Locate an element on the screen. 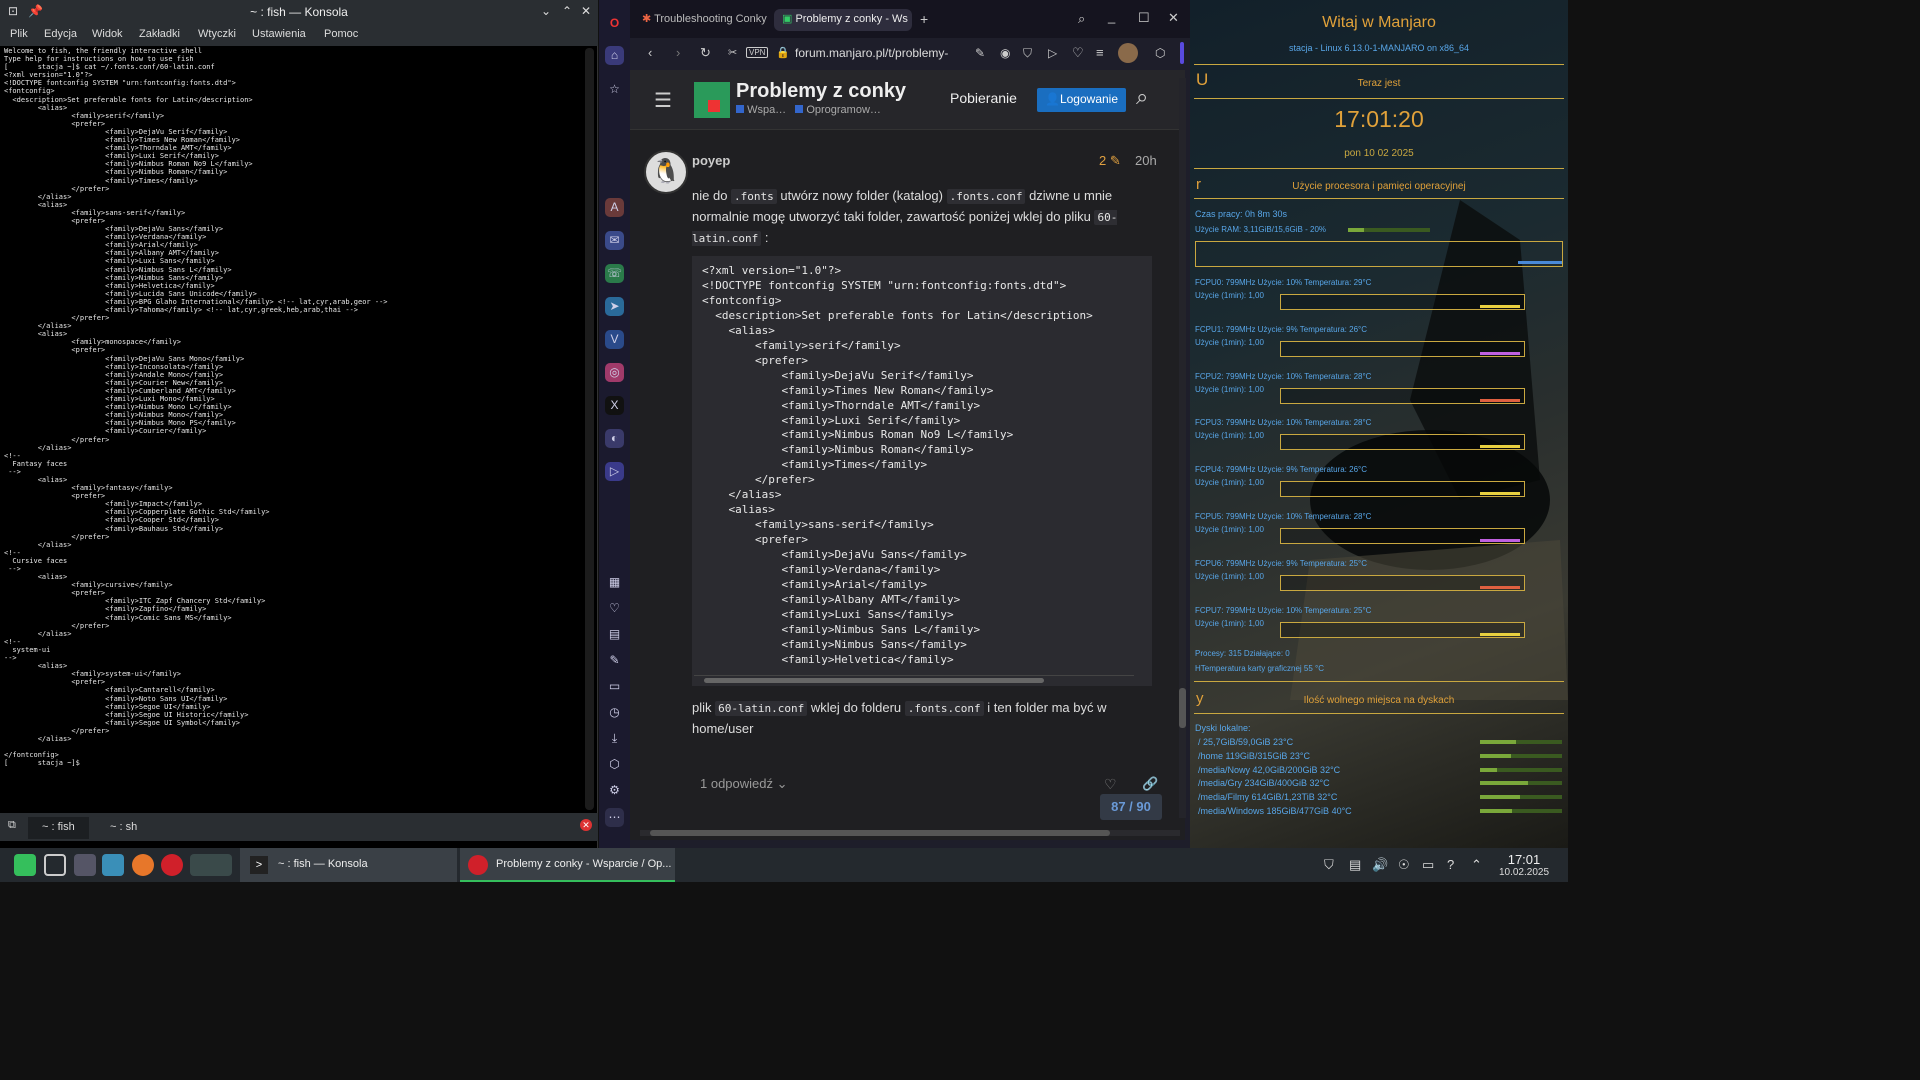 This screenshot has width=1920, height=1080. manjaro-menu-icon is located at coordinates (25, 865).